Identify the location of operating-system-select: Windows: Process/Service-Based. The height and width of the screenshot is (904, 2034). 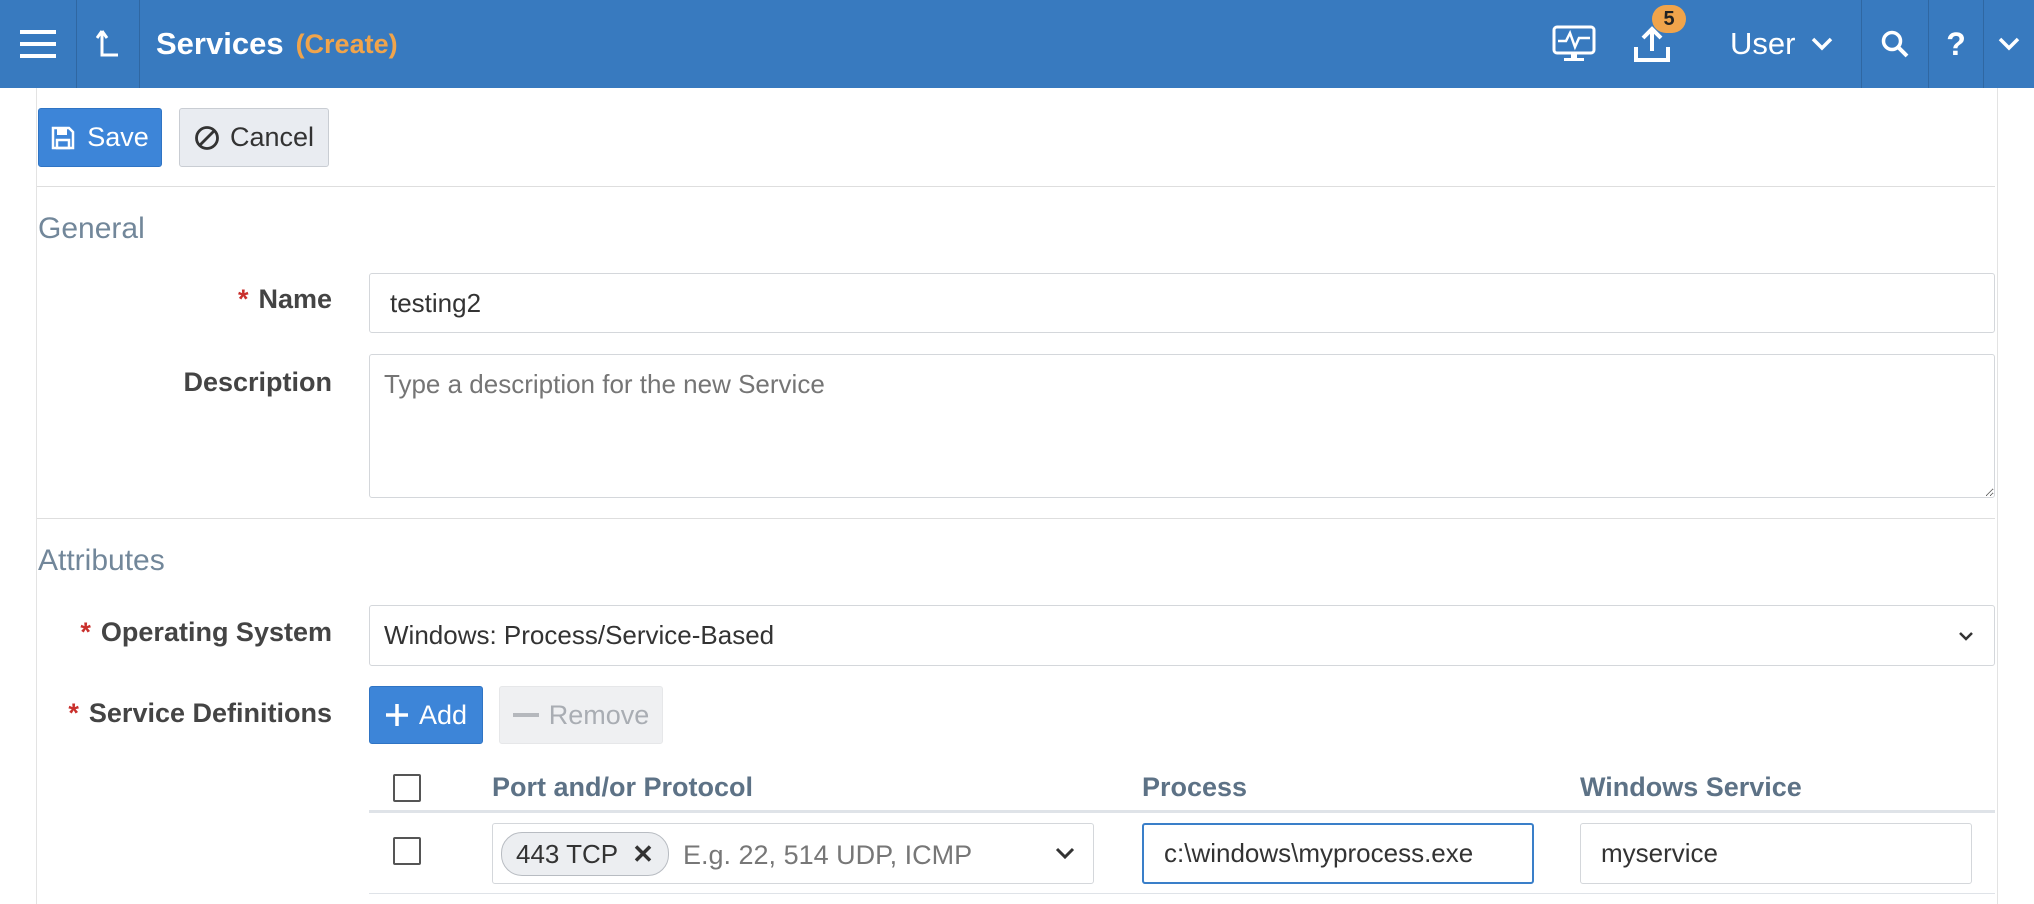
(1182, 635).